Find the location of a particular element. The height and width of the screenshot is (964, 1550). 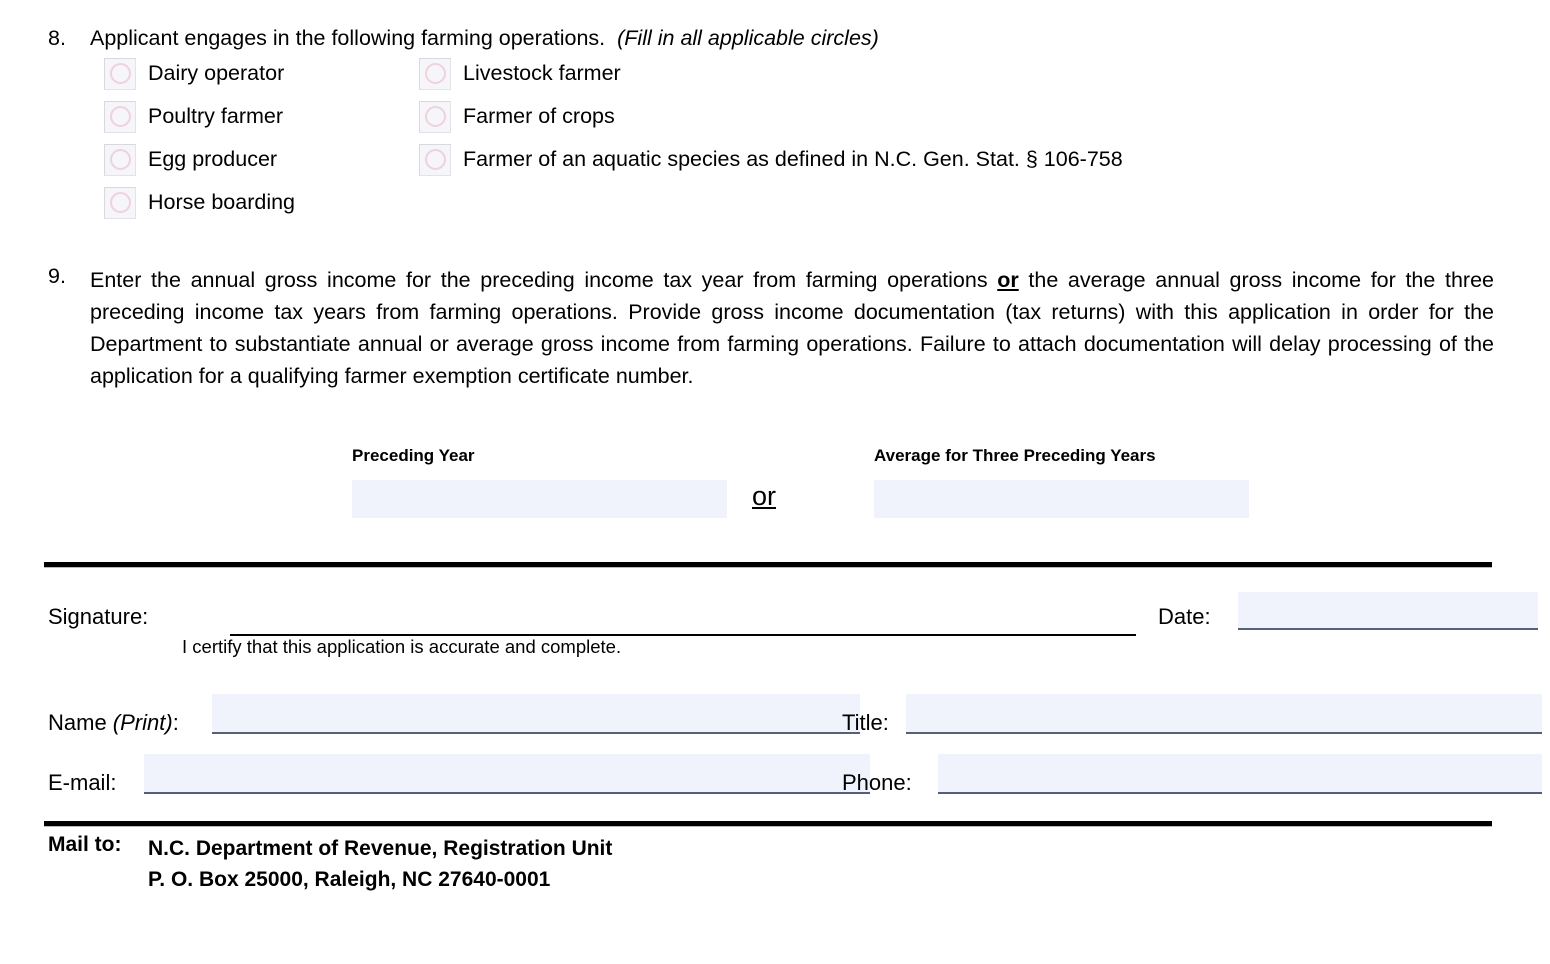

name-label: Name (Print): is located at coordinates (113, 723).